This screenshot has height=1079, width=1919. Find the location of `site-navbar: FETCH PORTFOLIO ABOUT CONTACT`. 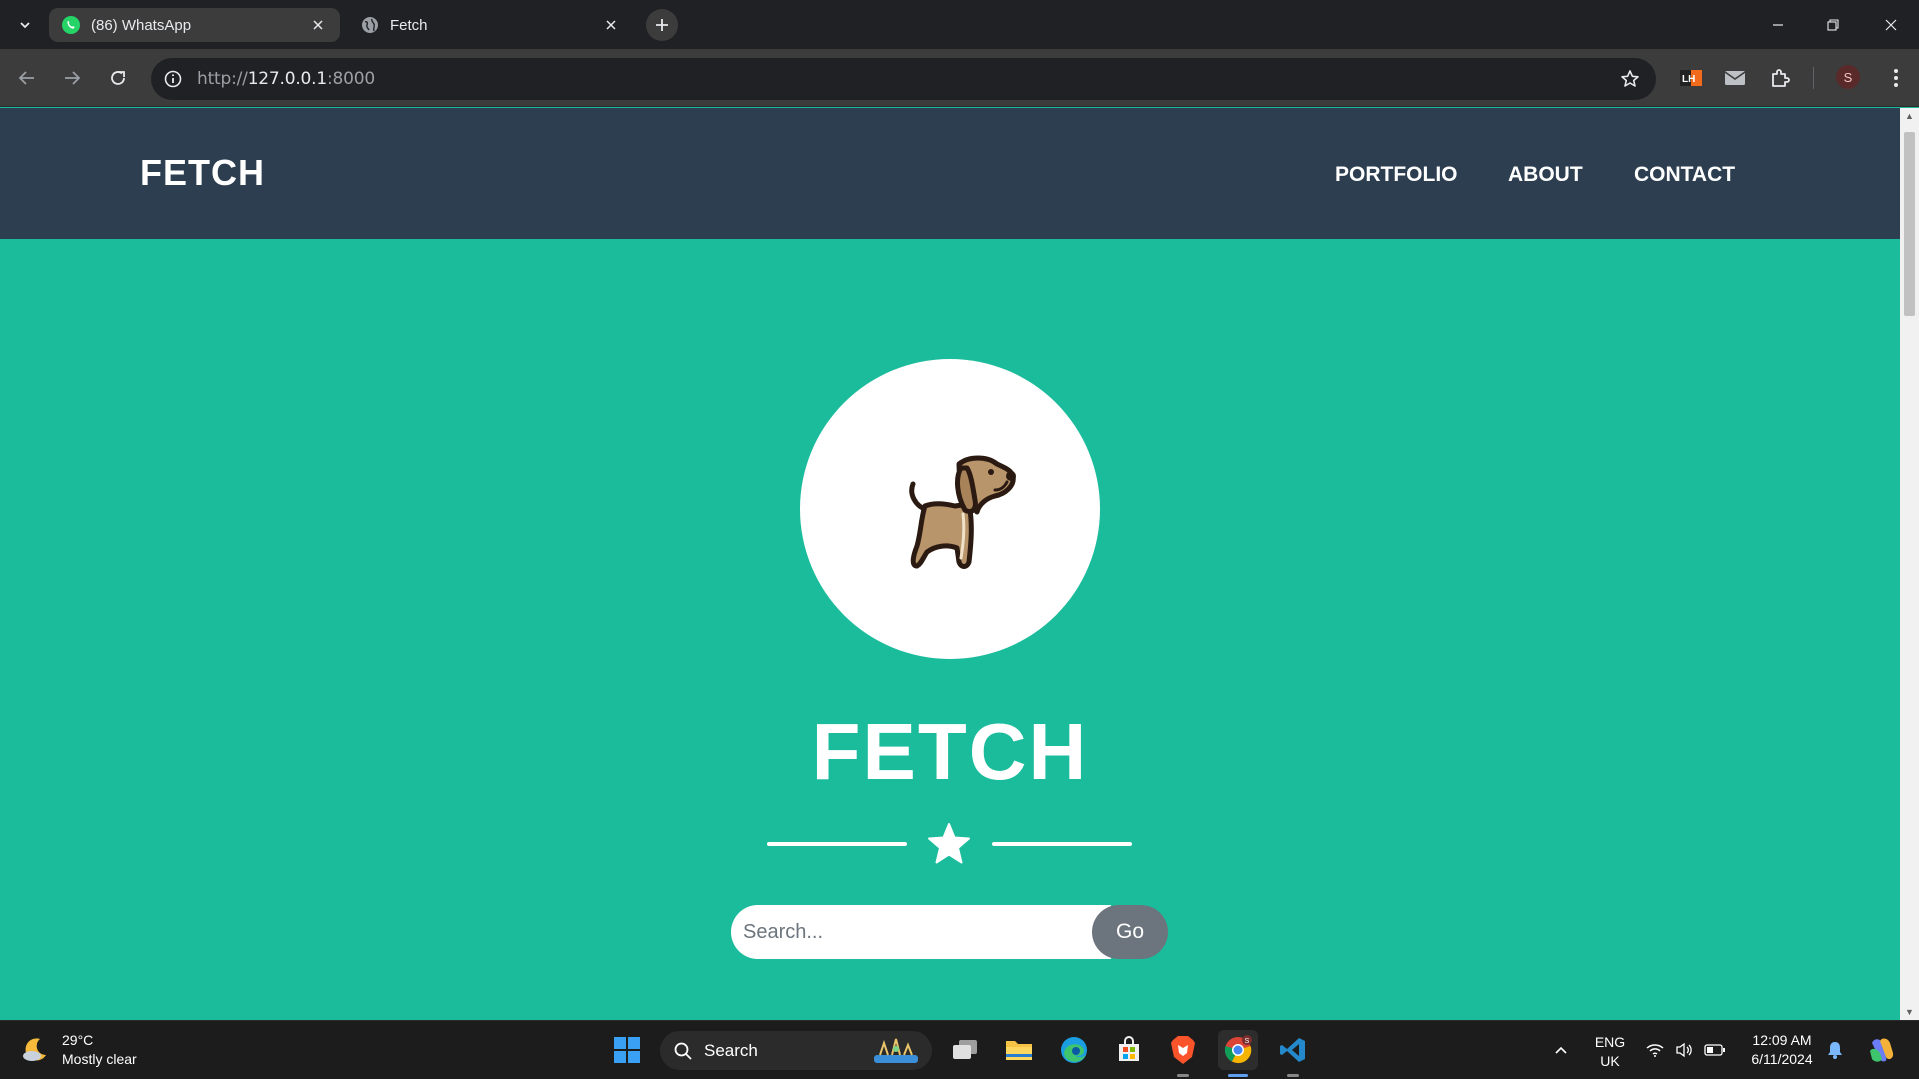

site-navbar: FETCH PORTFOLIO ABOUT CONTACT is located at coordinates (950, 173).